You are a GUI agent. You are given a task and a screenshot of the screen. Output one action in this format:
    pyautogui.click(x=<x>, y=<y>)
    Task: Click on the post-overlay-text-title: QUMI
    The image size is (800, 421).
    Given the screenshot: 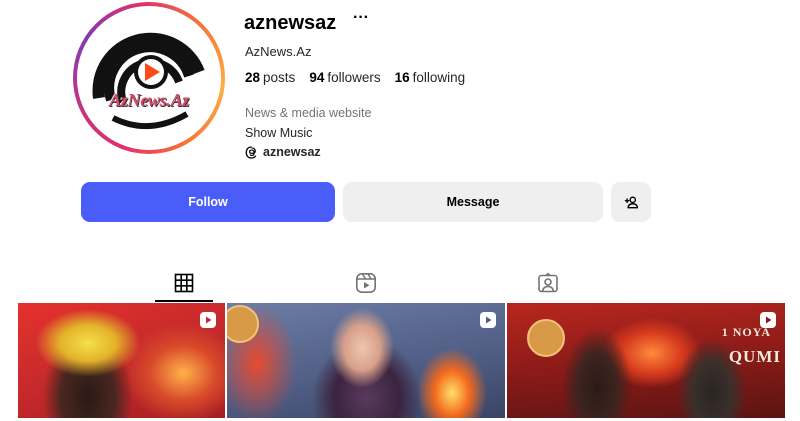 What is the action you would take?
    pyautogui.click(x=754, y=356)
    